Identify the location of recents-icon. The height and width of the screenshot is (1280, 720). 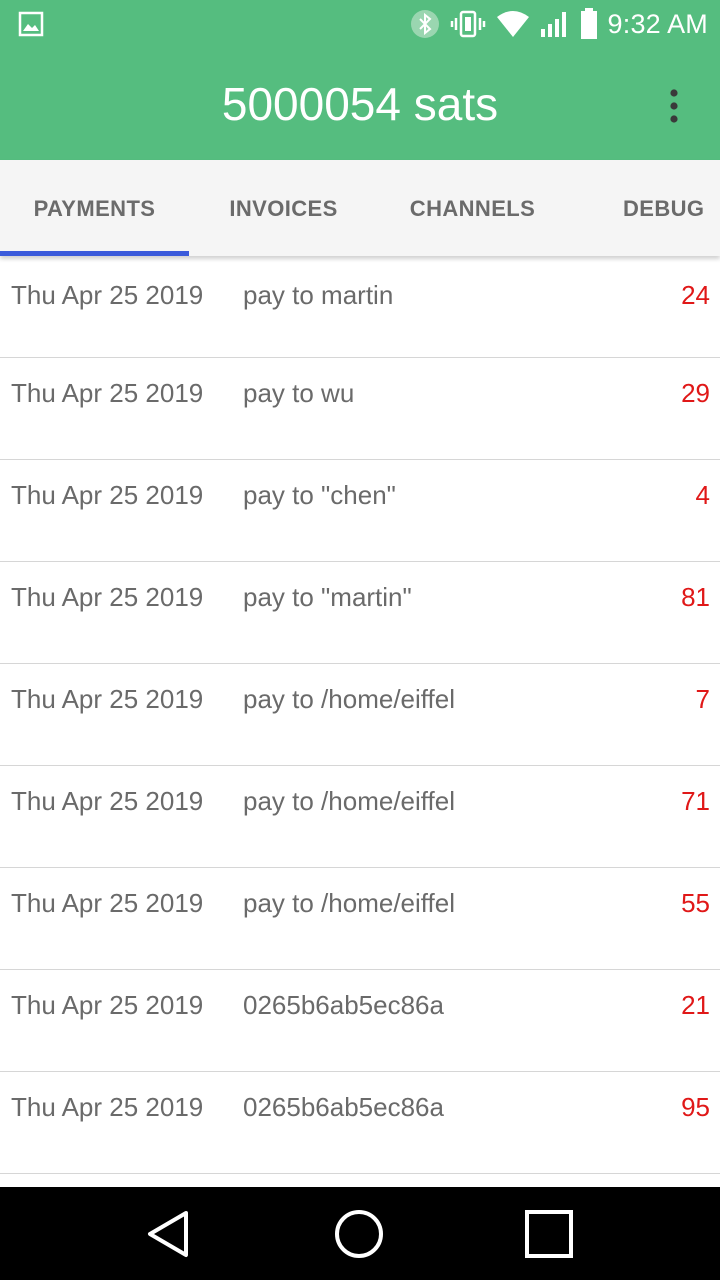
(549, 1234).